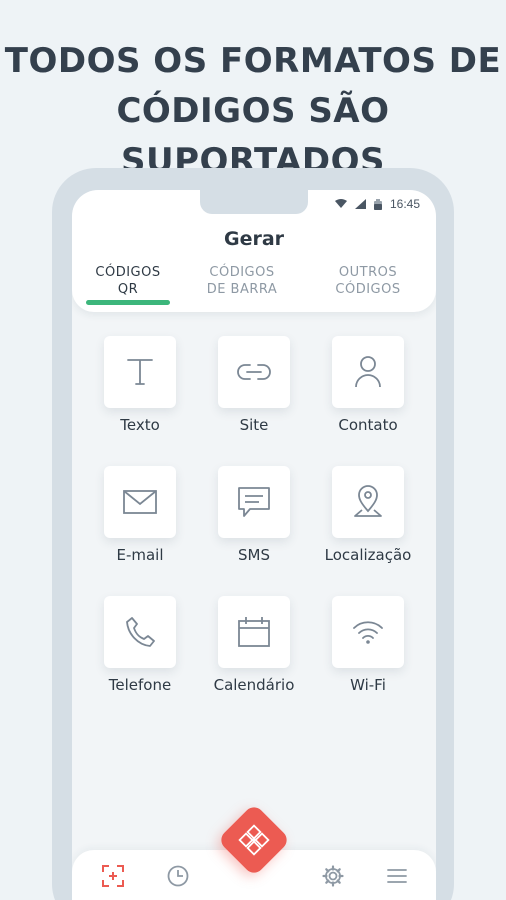 The image size is (506, 900). I want to click on tile-email, so click(140, 502).